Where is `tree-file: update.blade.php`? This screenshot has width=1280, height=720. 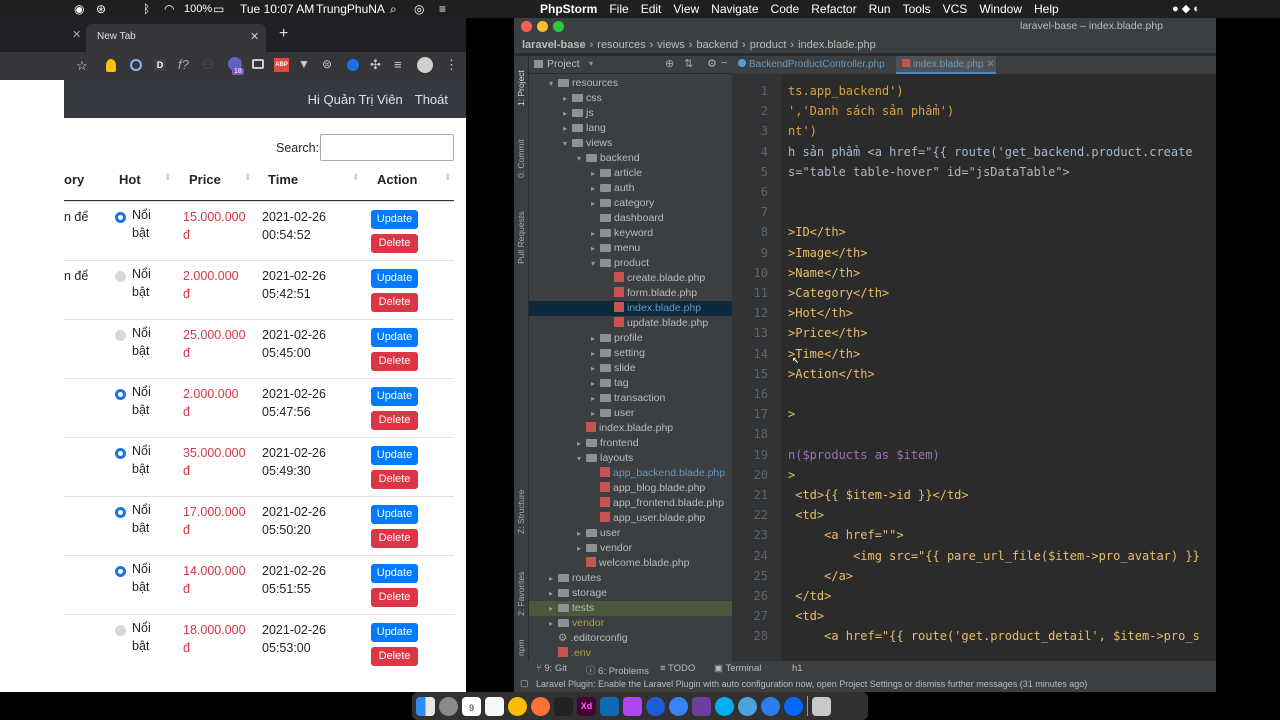 tree-file: update.blade.php is located at coordinates (656, 323).